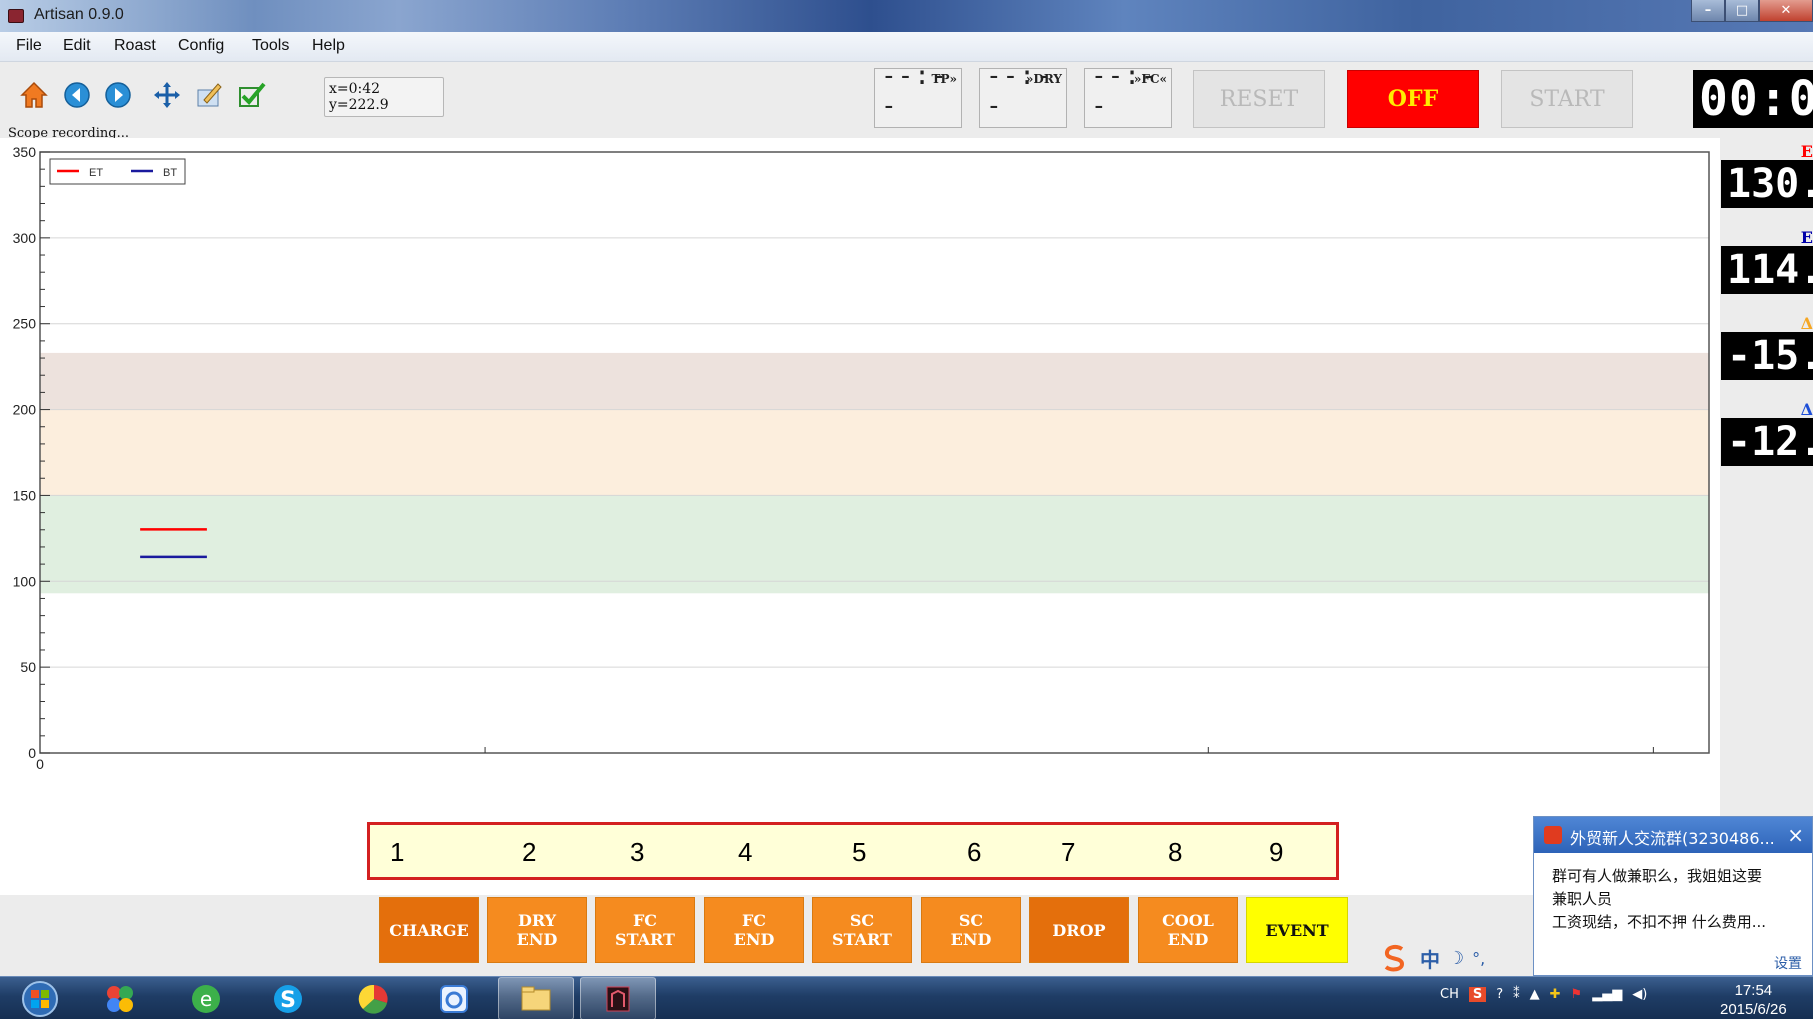 Image resolution: width=1813 pixels, height=1019 pixels. Describe the element at coordinates (906, 16) in the screenshot. I see `title-bar: Artisan 0.9.0 – □ ✕` at that location.